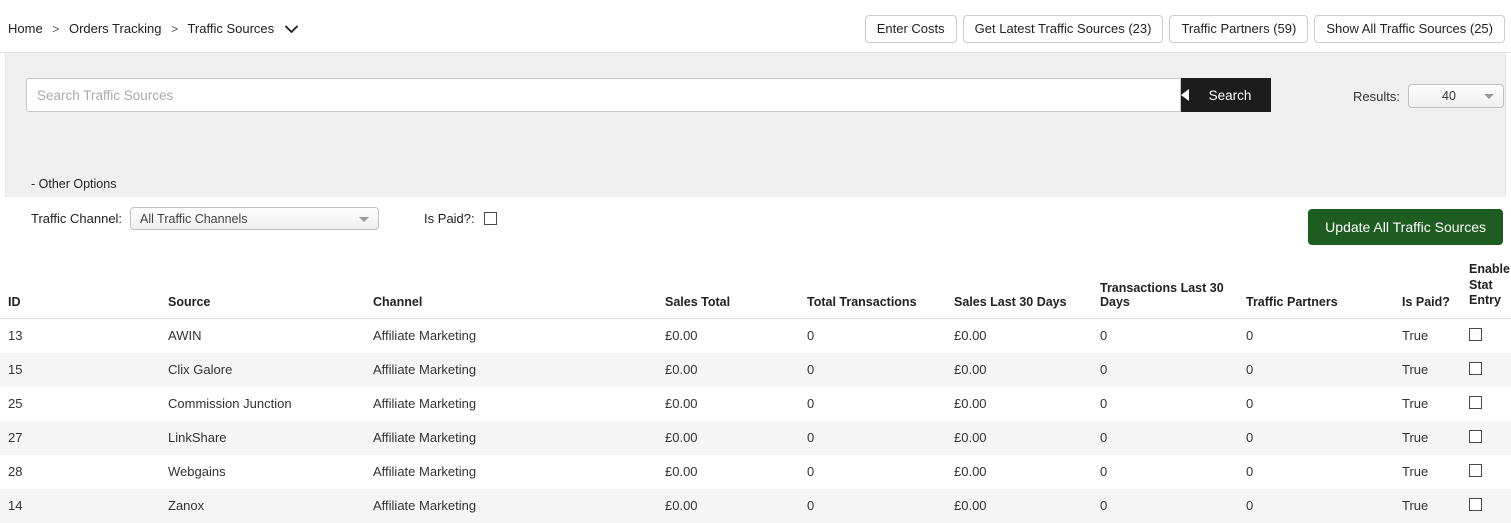 This screenshot has height=523, width=1511. What do you see at coordinates (77, 218) in the screenshot?
I see `traffic-channel-label: Traffic Channel:` at bounding box center [77, 218].